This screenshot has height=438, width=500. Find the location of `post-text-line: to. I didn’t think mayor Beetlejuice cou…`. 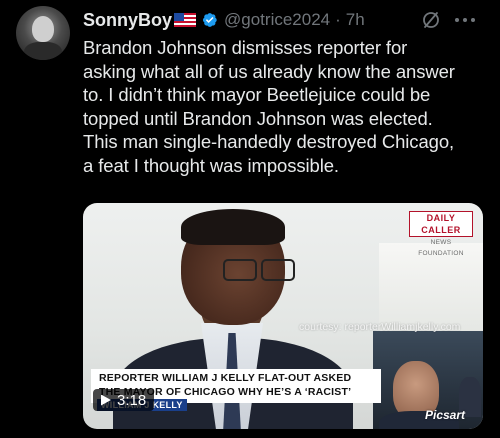

post-text-line: to. I didn’t think mayor Beetlejuice cou… is located at coordinates (257, 94).